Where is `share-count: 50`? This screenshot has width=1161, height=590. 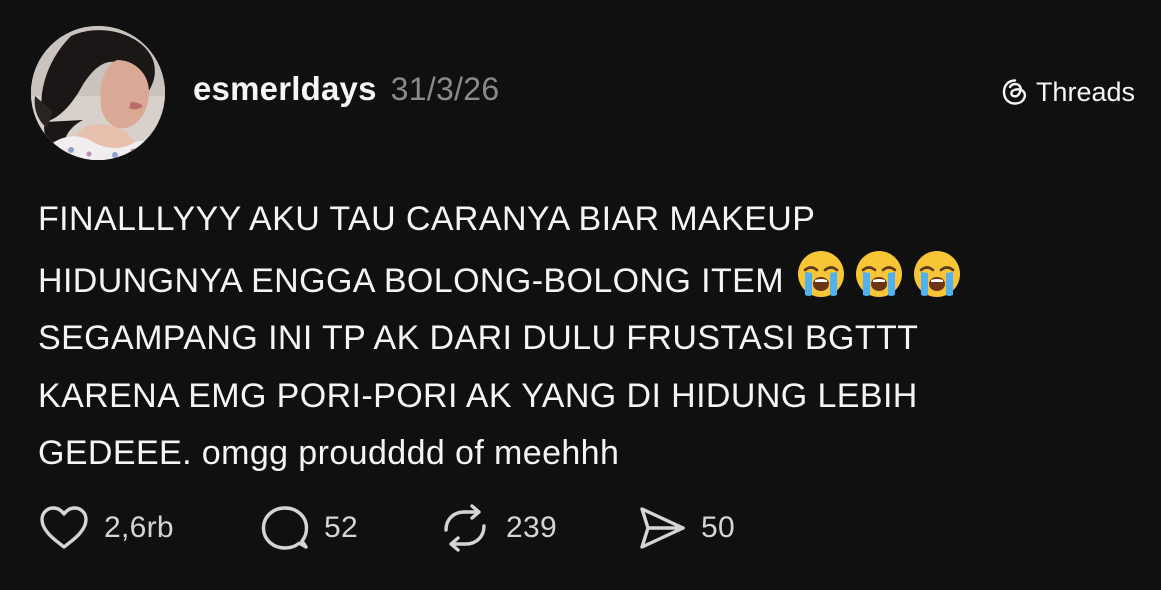
share-count: 50 is located at coordinates (718, 527).